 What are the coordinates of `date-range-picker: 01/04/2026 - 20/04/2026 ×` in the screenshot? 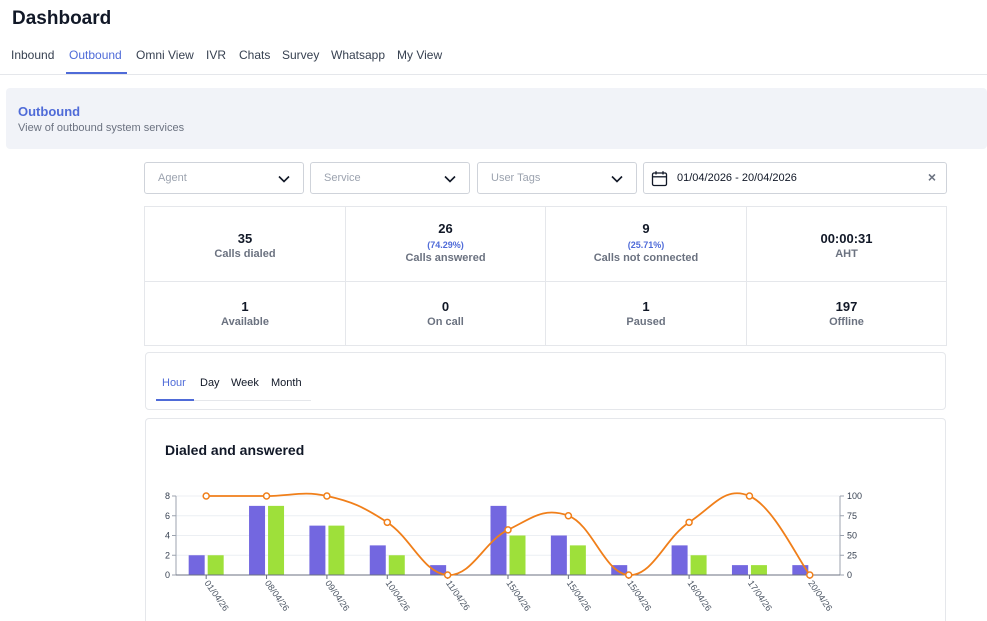 It's located at (795, 178).